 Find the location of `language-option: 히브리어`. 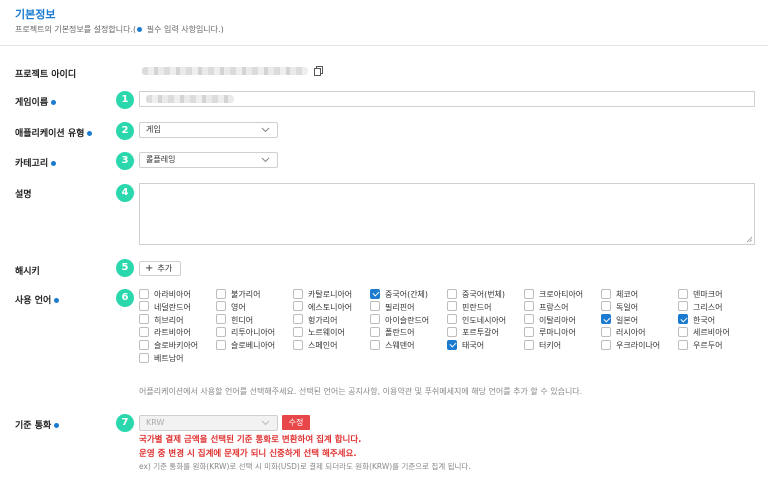

language-option: 히브리어 is located at coordinates (161, 320).